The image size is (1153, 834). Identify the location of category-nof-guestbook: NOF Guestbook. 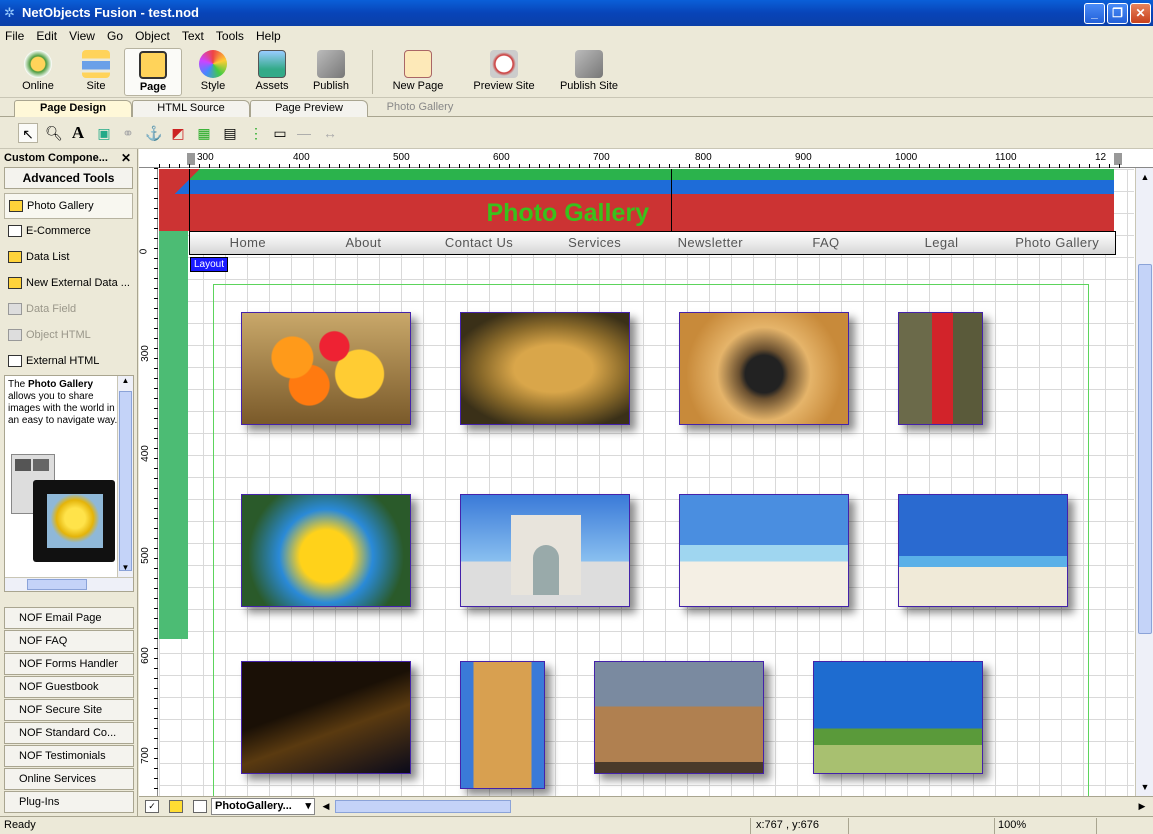
(69, 687).